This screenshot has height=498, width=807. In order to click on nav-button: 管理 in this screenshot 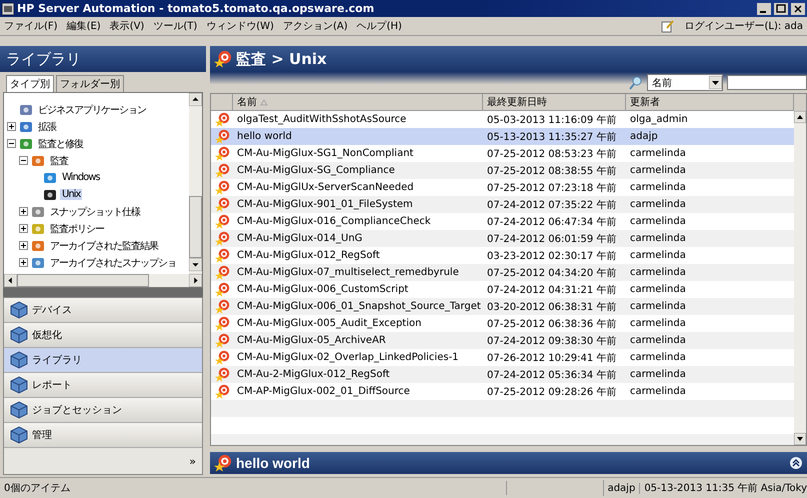, I will do `click(103, 435)`.